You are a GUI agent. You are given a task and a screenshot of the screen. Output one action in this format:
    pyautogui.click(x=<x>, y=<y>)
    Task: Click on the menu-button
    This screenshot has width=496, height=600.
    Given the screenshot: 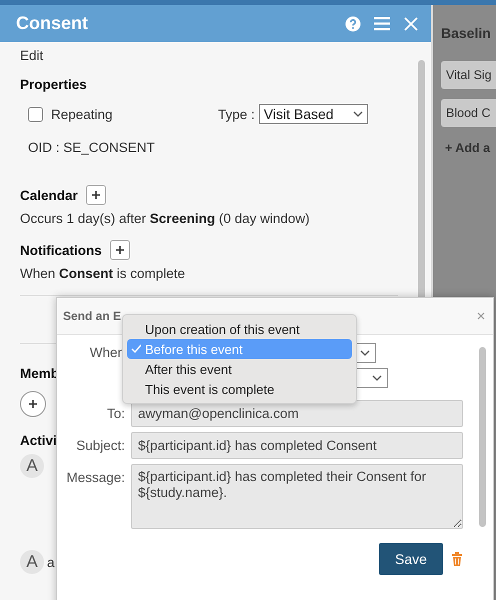 What is the action you would take?
    pyautogui.click(x=382, y=23)
    